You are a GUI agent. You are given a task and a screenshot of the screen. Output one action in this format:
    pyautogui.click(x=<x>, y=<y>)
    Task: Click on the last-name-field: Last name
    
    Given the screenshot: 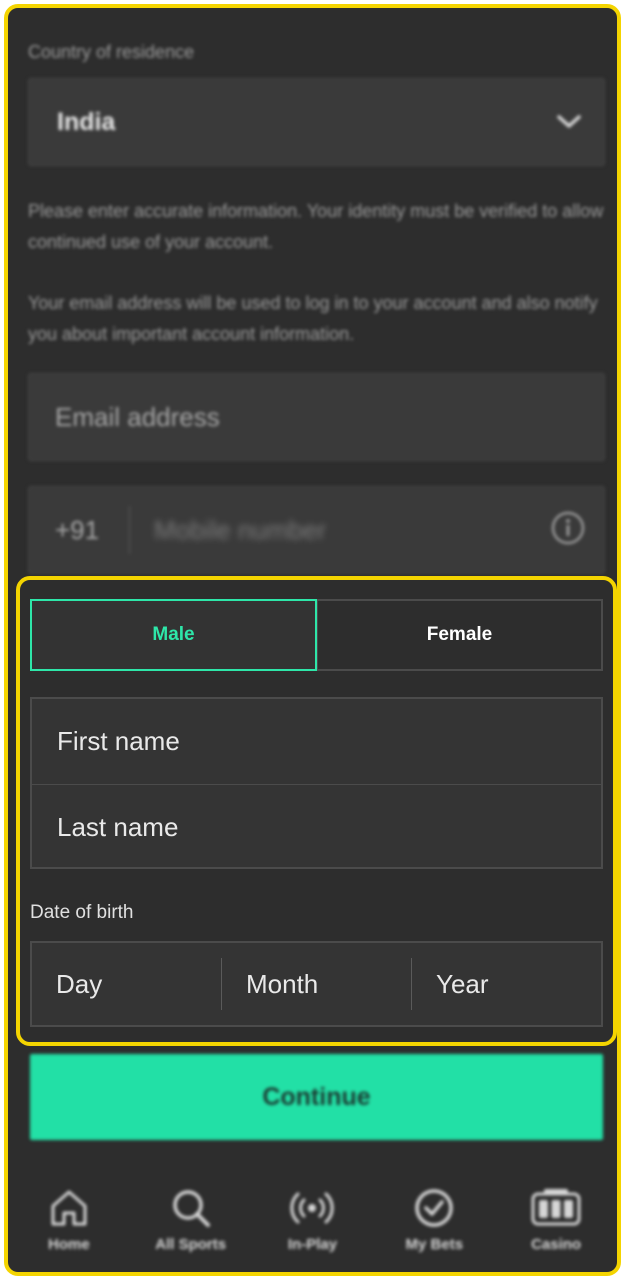 What is the action you would take?
    pyautogui.click(x=316, y=826)
    